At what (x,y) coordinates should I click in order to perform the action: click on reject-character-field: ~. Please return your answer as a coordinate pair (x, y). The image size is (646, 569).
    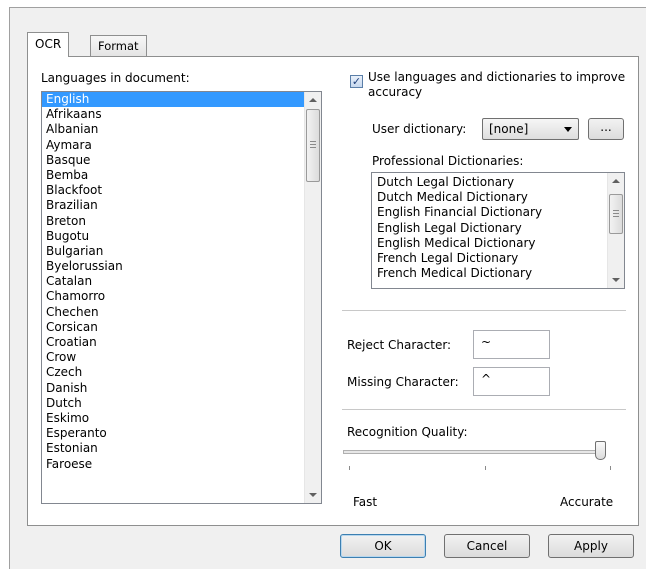
    Looking at the image, I should click on (511, 344).